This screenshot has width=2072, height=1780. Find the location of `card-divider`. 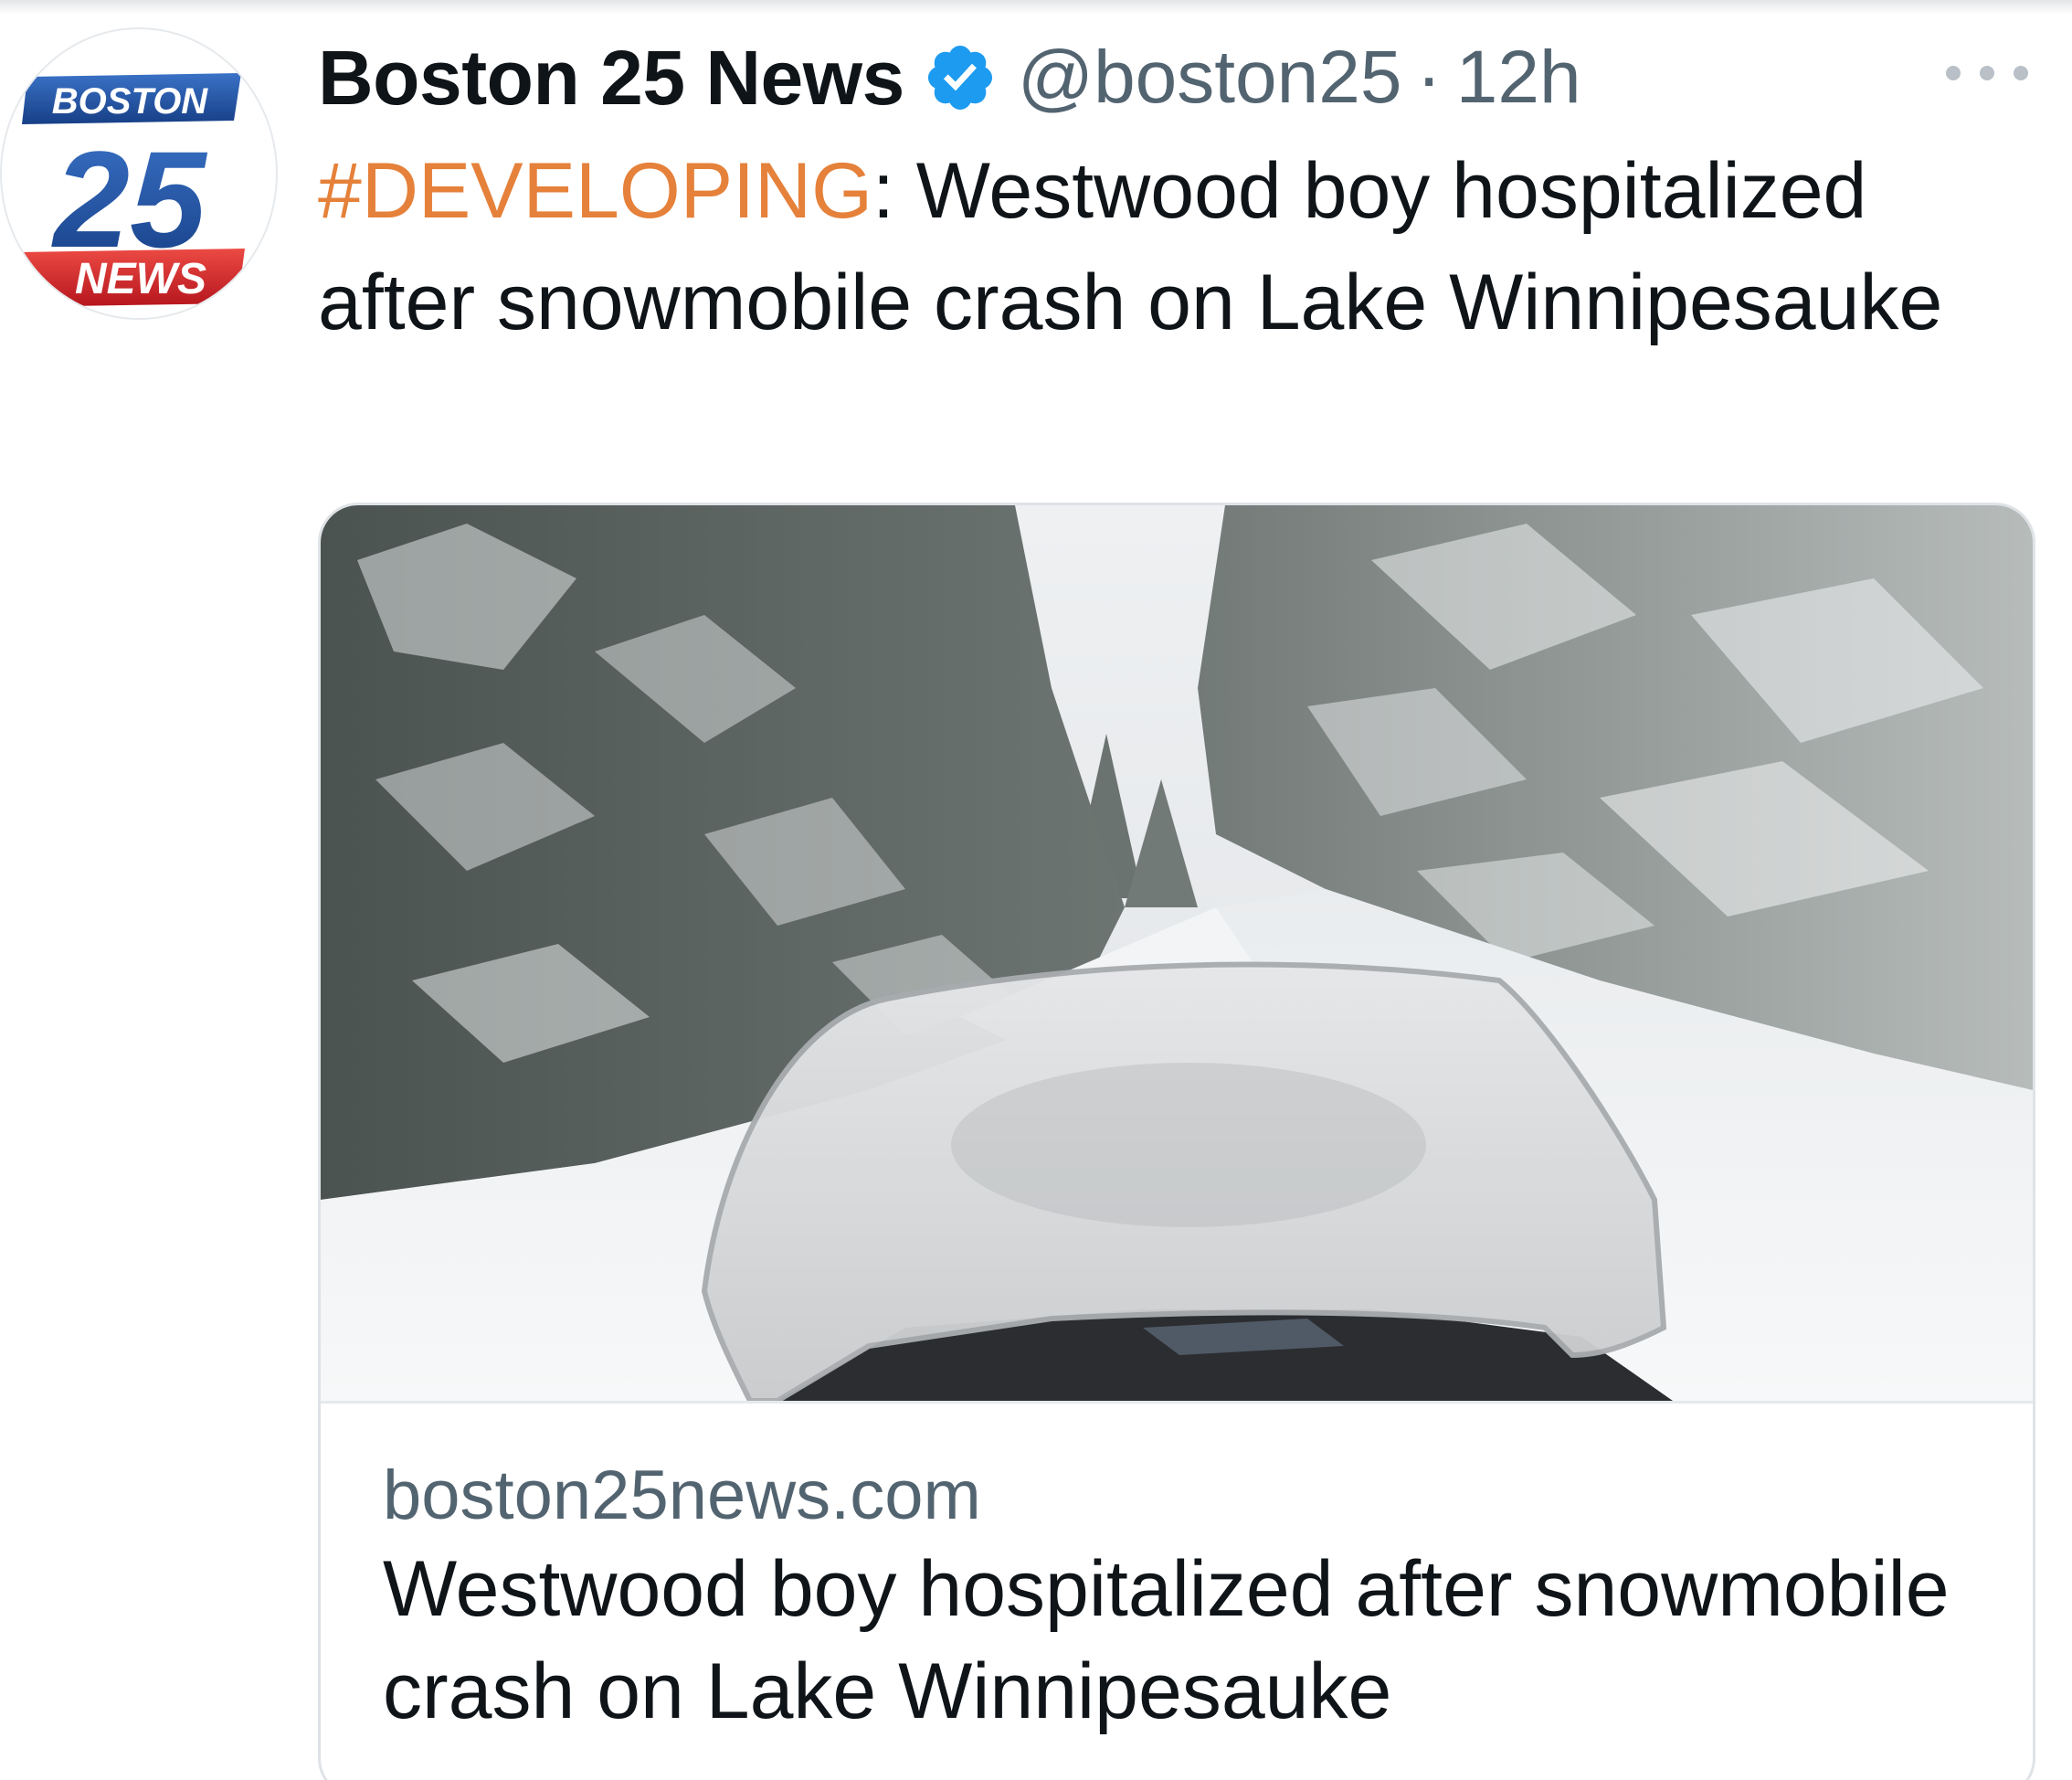

card-divider is located at coordinates (1177, 1403).